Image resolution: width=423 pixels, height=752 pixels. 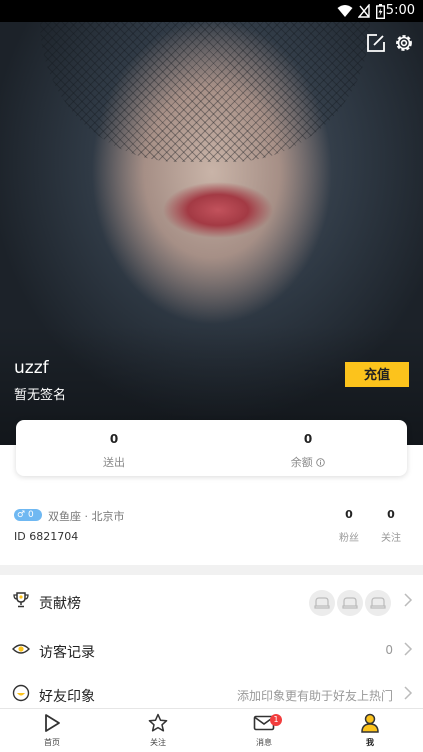 What do you see at coordinates (205, 92) in the screenshot?
I see `cover-veil-texture` at bounding box center [205, 92].